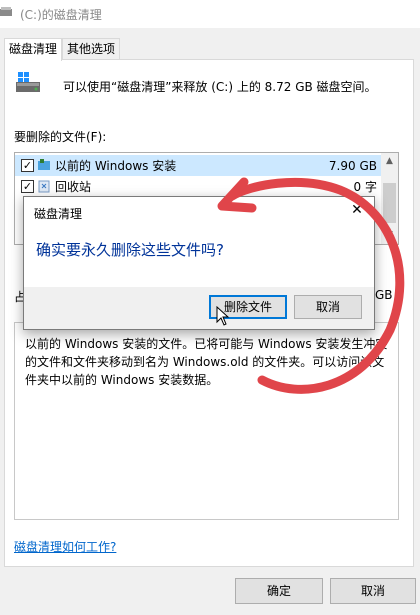  What do you see at coordinates (389, 161) in the screenshot?
I see `scroll-up-icon: ▲` at bounding box center [389, 161].